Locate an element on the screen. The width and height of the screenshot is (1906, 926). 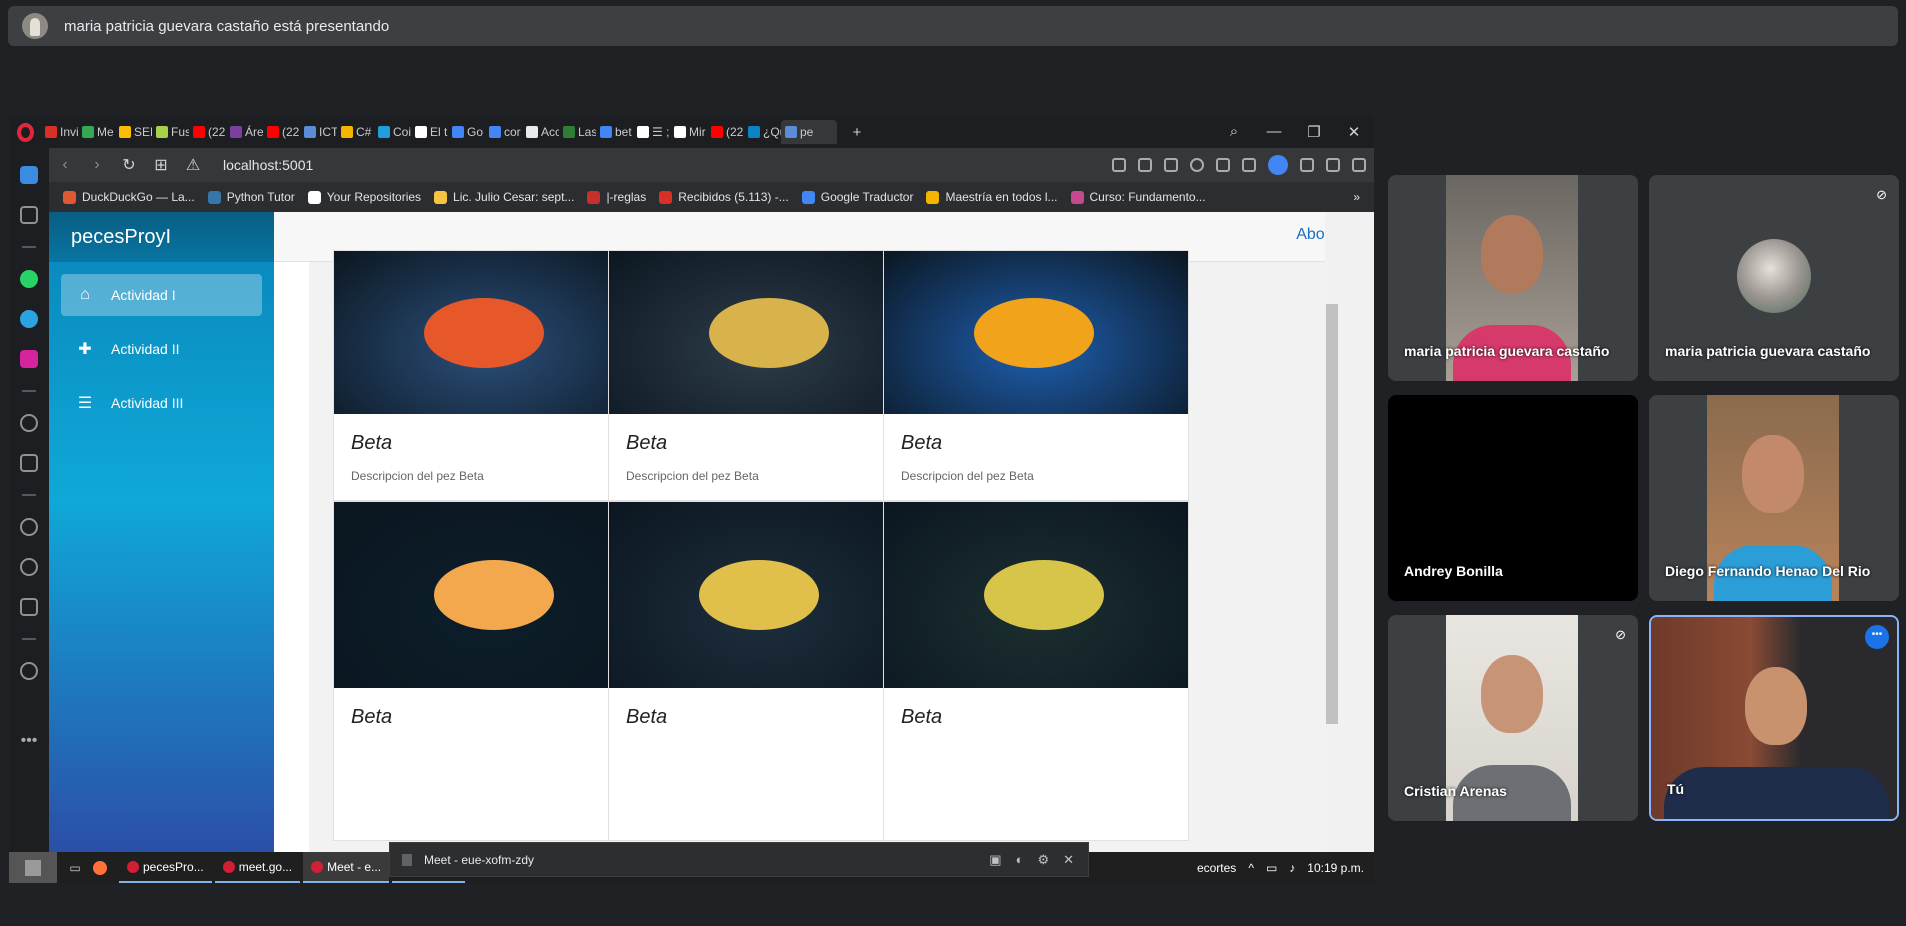
flow-icon is located at coordinates (29, 463).